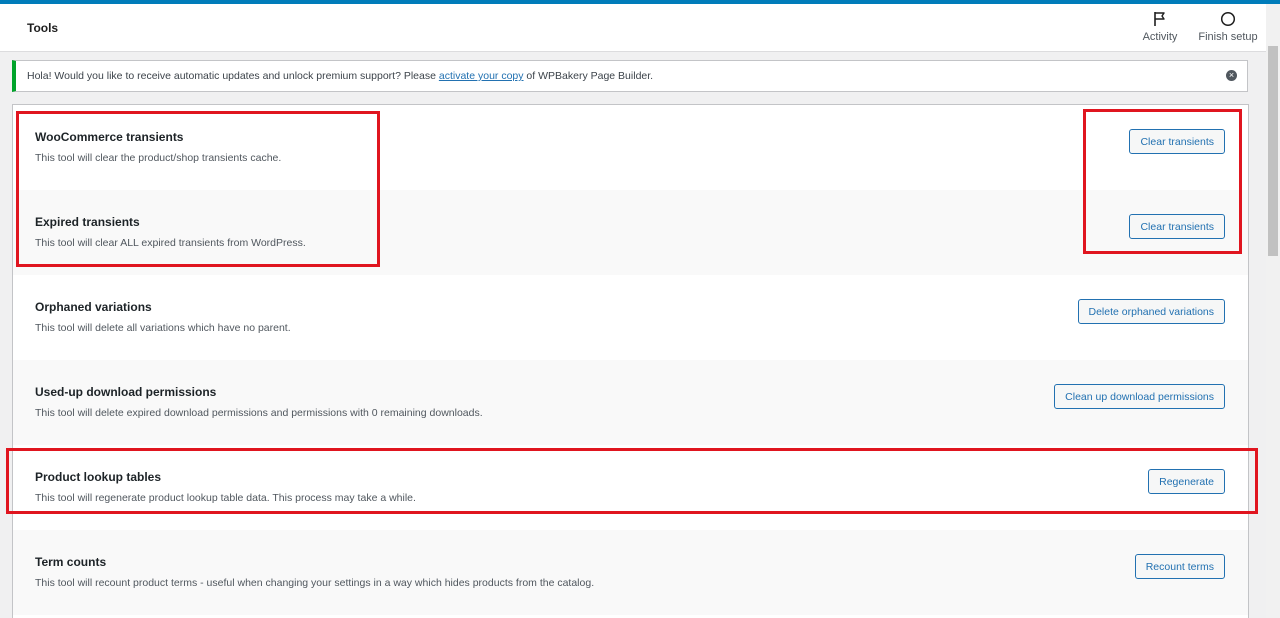  I want to click on finish-setup-button: Finish setup, so click(1228, 30).